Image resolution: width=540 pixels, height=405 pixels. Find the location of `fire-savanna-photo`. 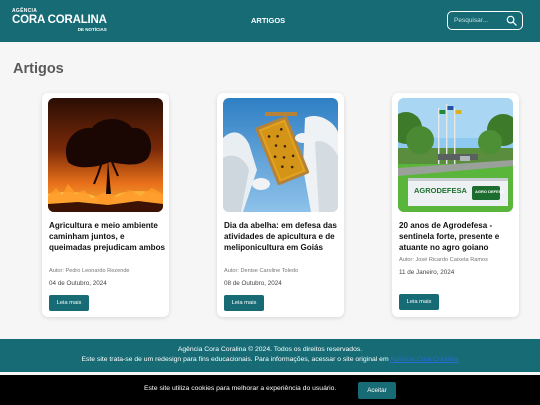

fire-savanna-photo is located at coordinates (105, 155).